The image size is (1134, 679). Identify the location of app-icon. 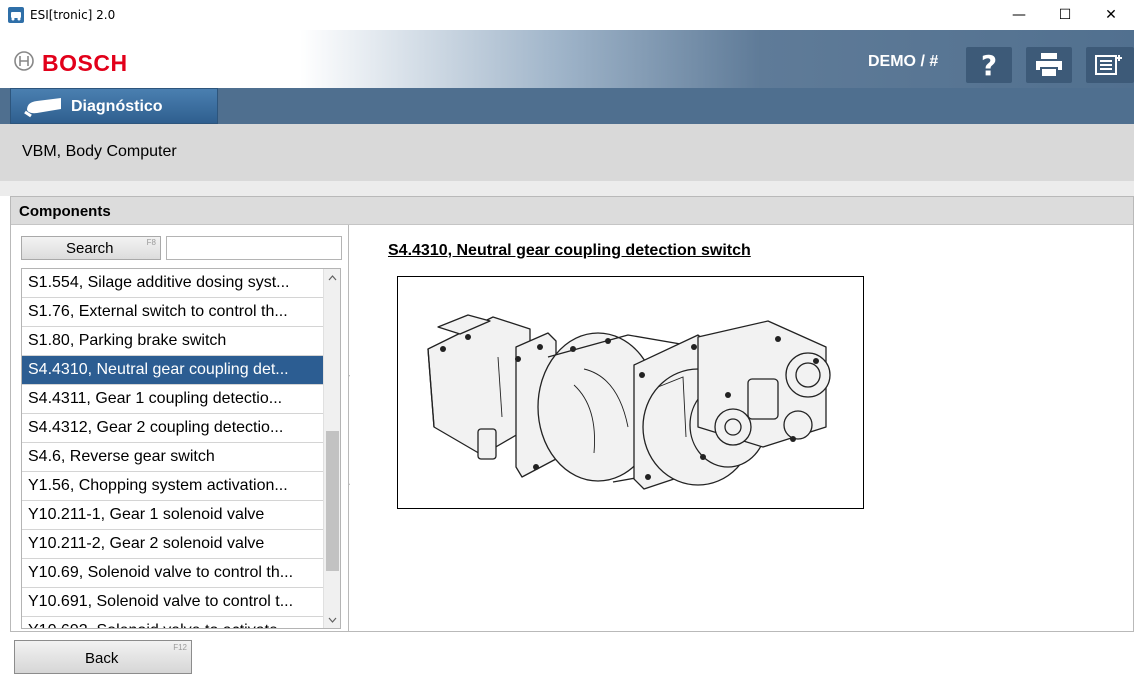
(16, 15).